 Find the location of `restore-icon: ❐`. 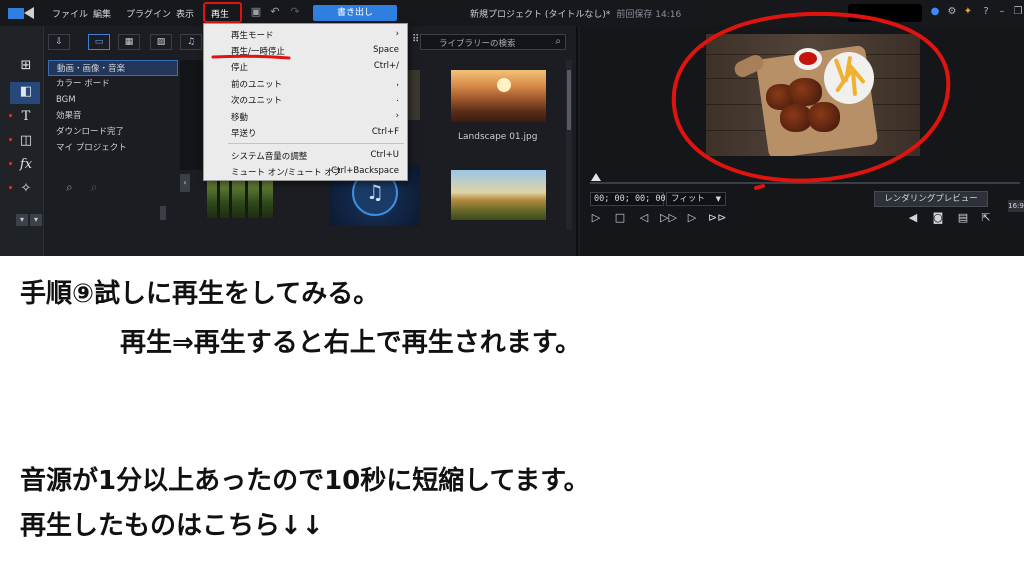

restore-icon: ❐ is located at coordinates (1018, 12).